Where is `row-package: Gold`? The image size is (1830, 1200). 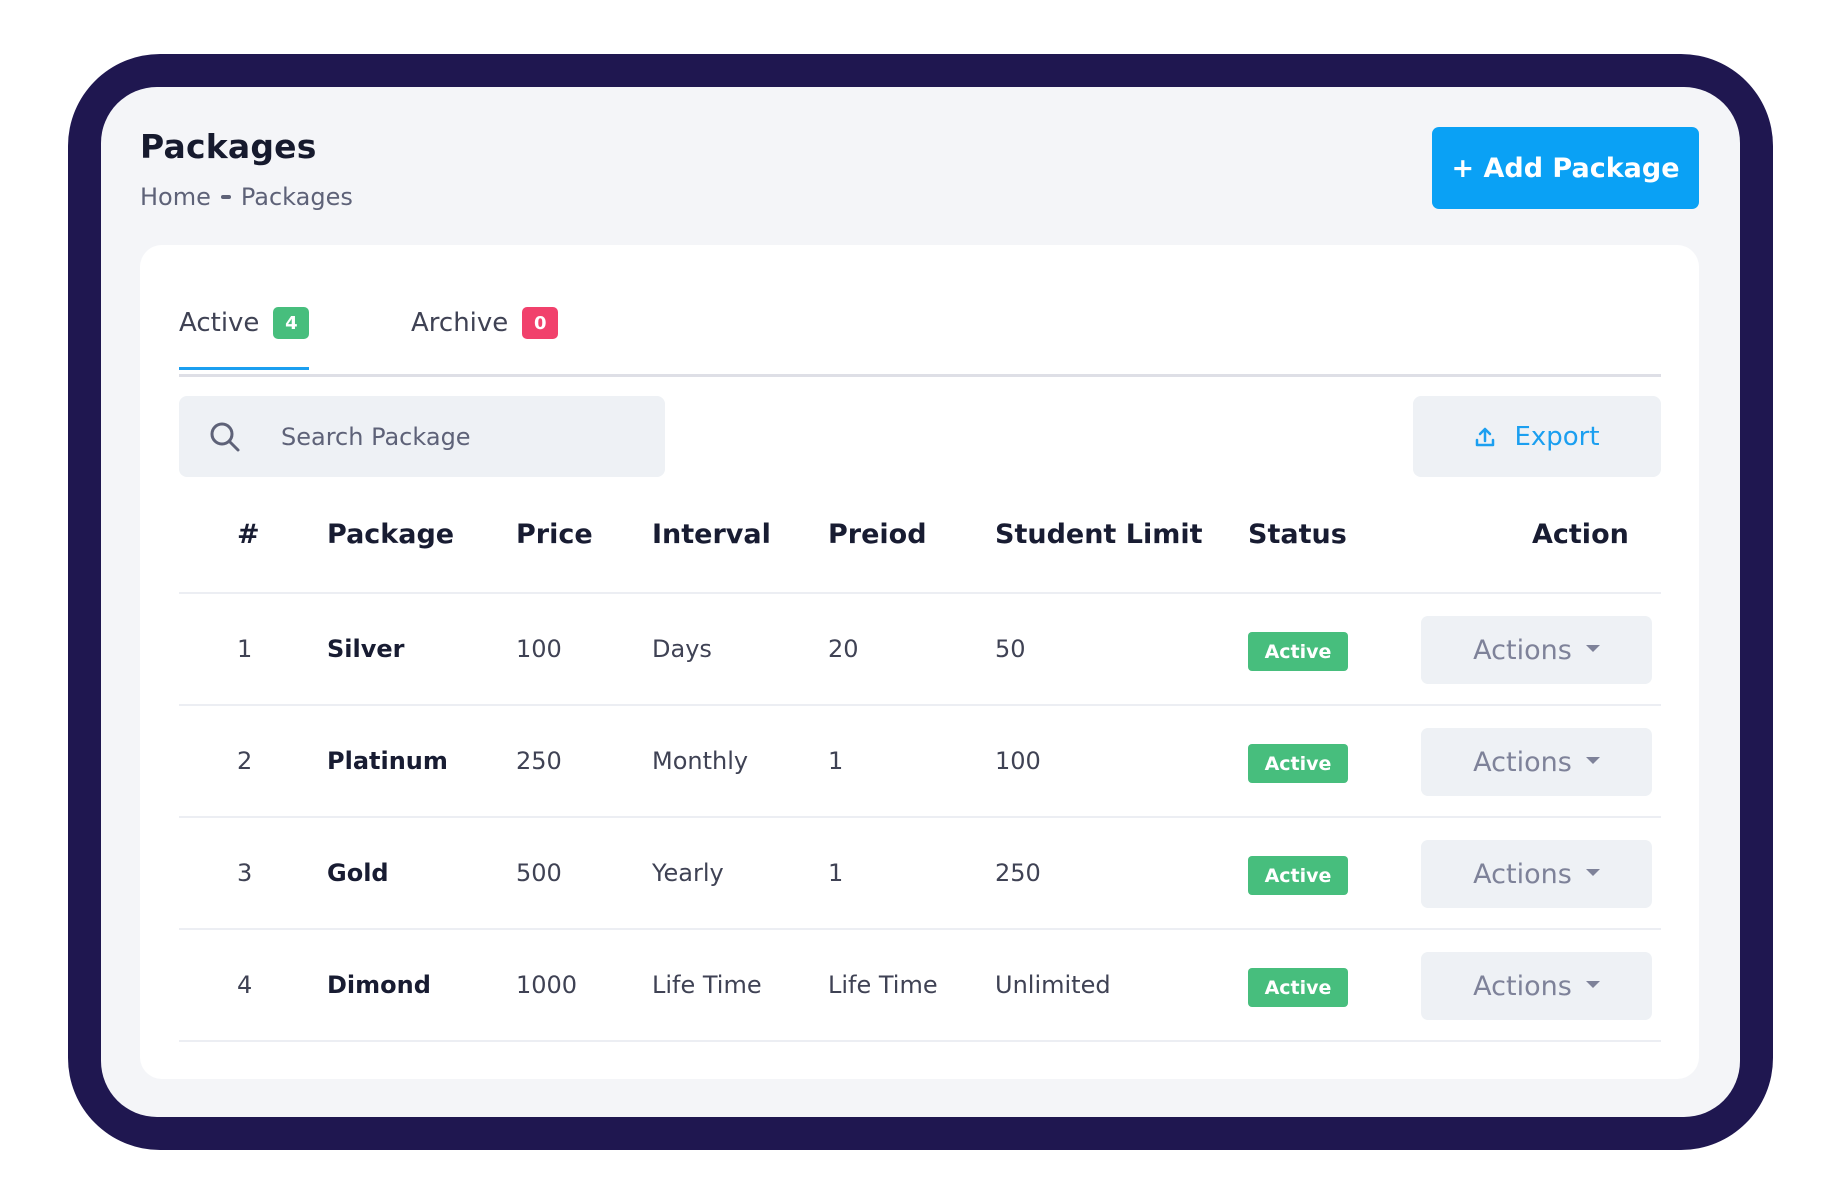 row-package: Gold is located at coordinates (358, 873).